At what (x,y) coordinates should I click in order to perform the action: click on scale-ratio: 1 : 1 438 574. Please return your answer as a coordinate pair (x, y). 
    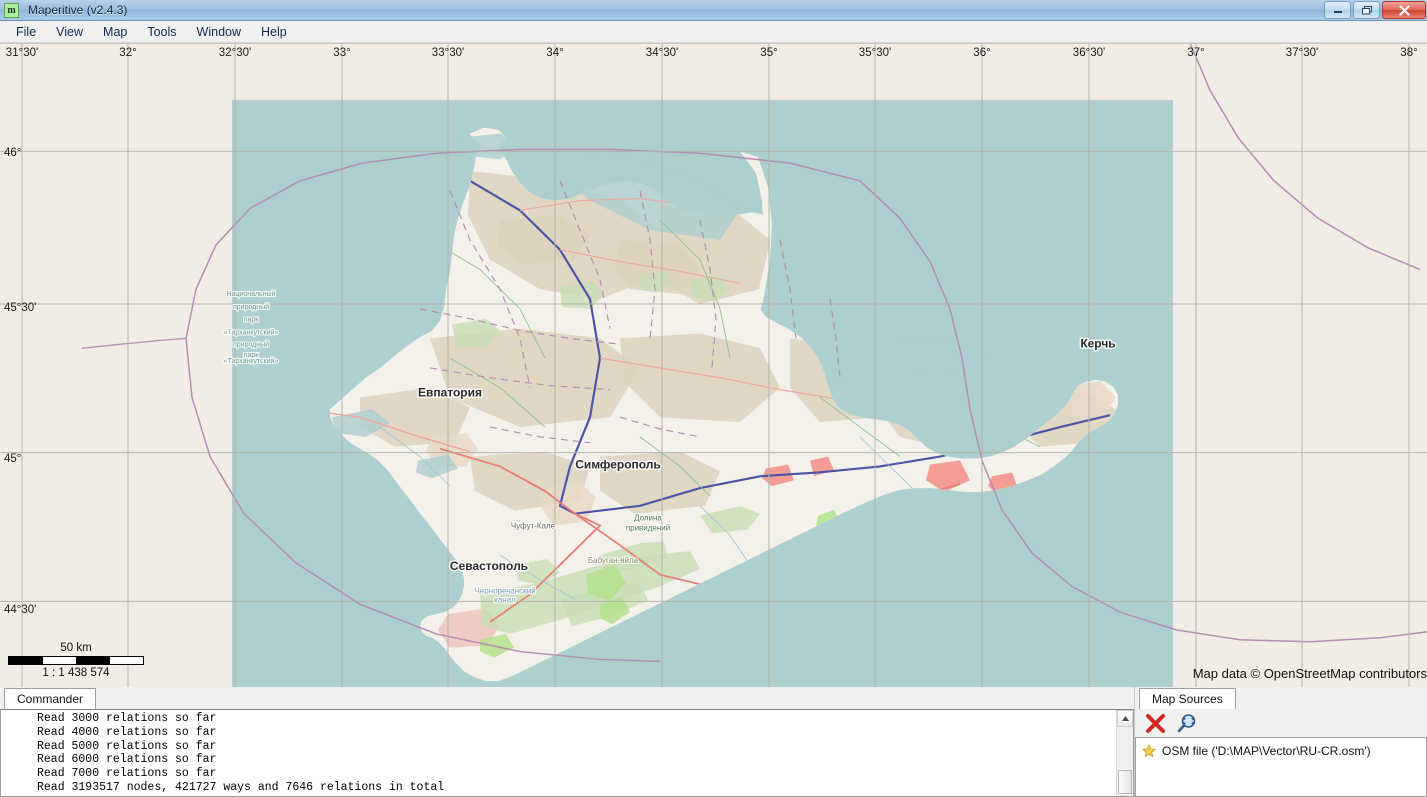
    Looking at the image, I should click on (76, 673).